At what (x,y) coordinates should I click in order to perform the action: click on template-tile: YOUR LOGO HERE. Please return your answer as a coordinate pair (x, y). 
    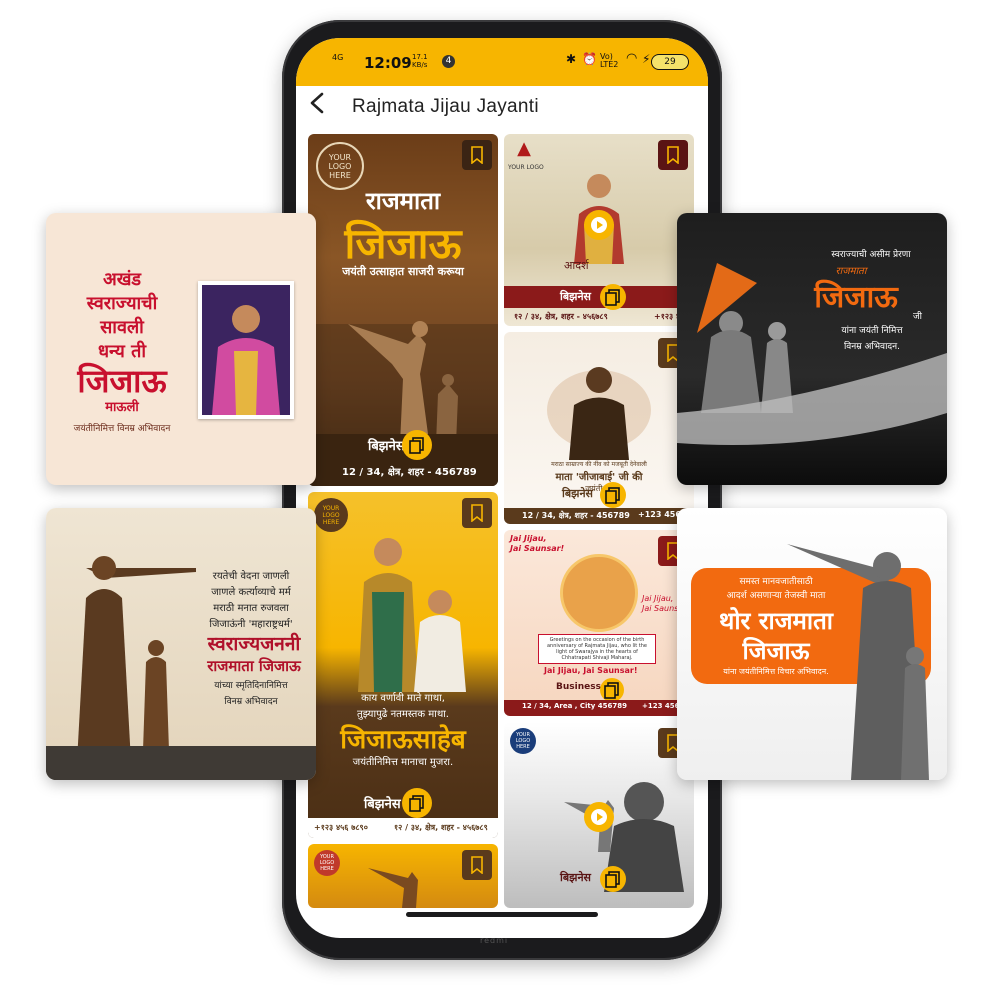
    Looking at the image, I should click on (403, 876).